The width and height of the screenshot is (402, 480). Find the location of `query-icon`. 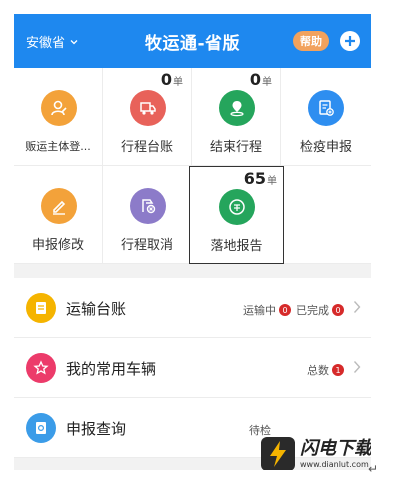

query-icon is located at coordinates (41, 428).